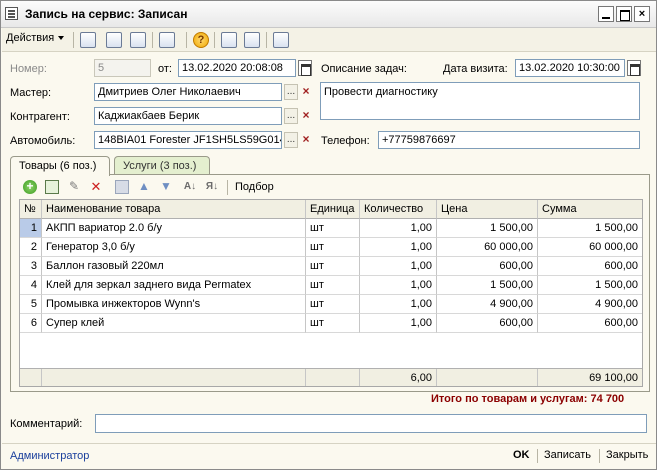  I want to click on price-cell: 4 900,00, so click(487, 304).